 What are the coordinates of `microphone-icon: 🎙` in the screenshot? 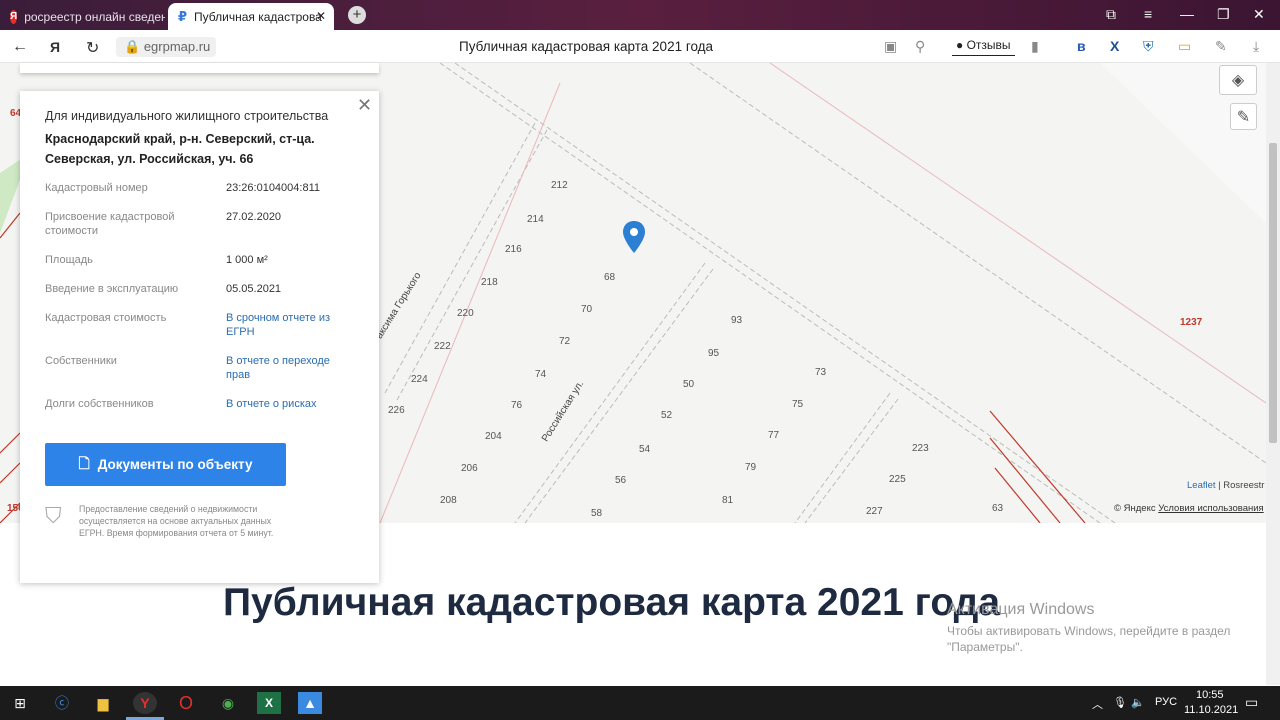 It's located at (1120, 702).